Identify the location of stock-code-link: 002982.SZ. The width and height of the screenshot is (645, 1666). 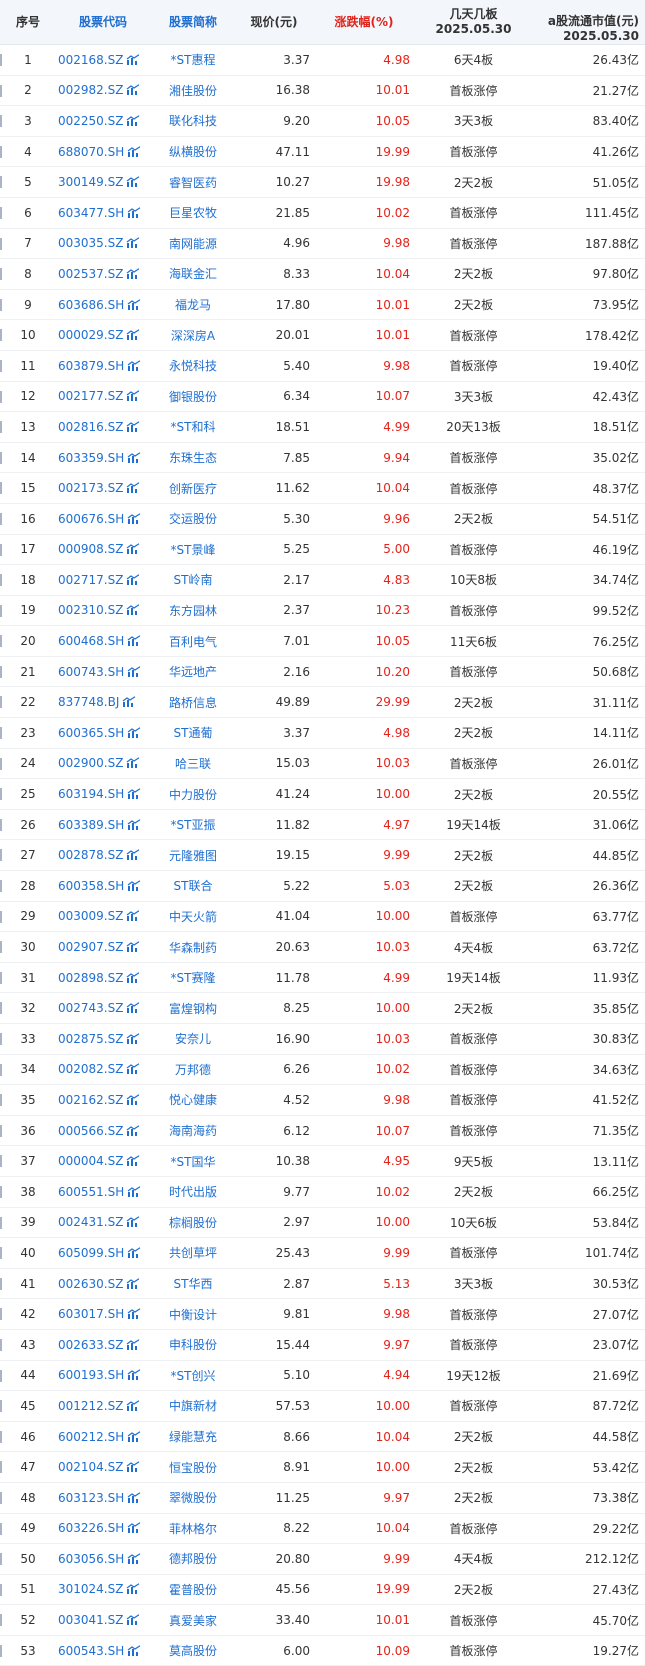
(102, 91).